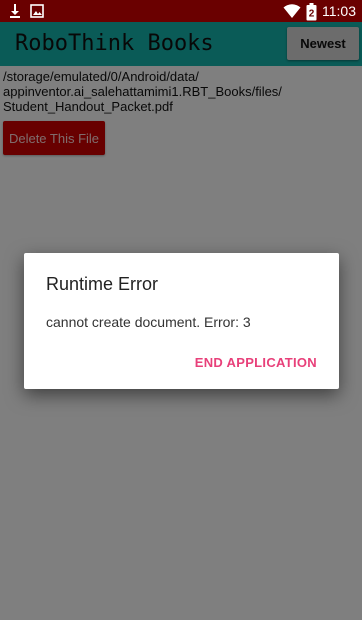 This screenshot has width=362, height=620. What do you see at coordinates (181, 11) in the screenshot?
I see `status-bar: 2 11:03` at bounding box center [181, 11].